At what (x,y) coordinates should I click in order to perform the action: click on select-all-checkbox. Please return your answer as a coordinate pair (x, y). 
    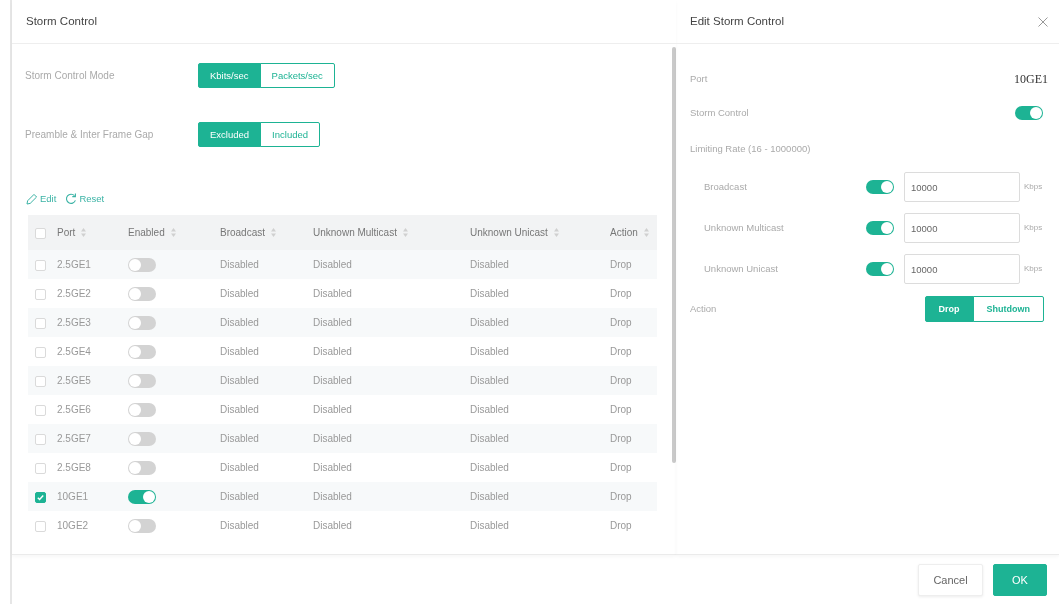
    Looking at the image, I should click on (40, 233).